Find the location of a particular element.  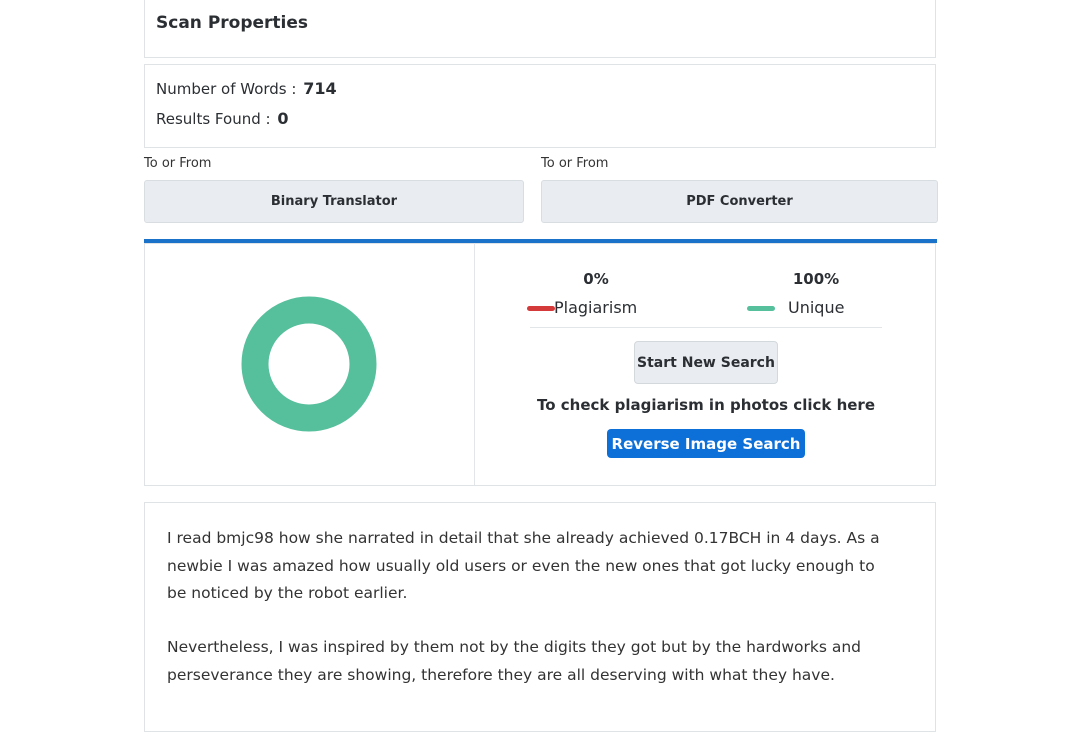

scan-stats-panel: Number of Words : 714 Results Found : 0 is located at coordinates (540, 106).